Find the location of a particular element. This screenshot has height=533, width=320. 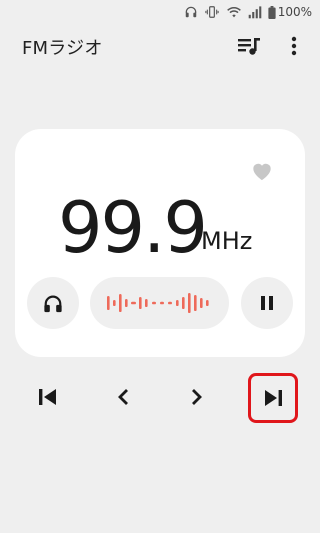

frequency-unit: MHz is located at coordinates (227, 241).